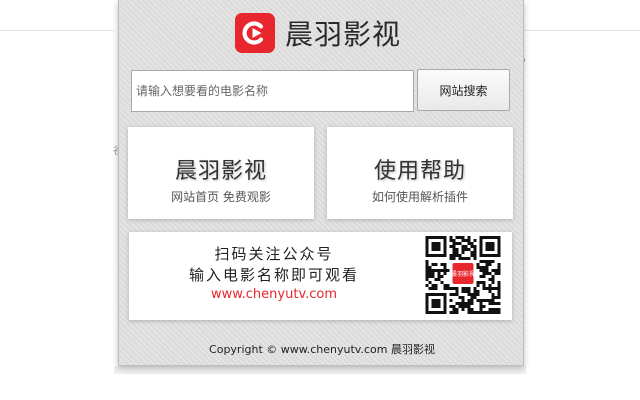 Image resolution: width=640 pixels, height=400 pixels. I want to click on qr-code-icon: 晨羽影视, so click(463, 275).